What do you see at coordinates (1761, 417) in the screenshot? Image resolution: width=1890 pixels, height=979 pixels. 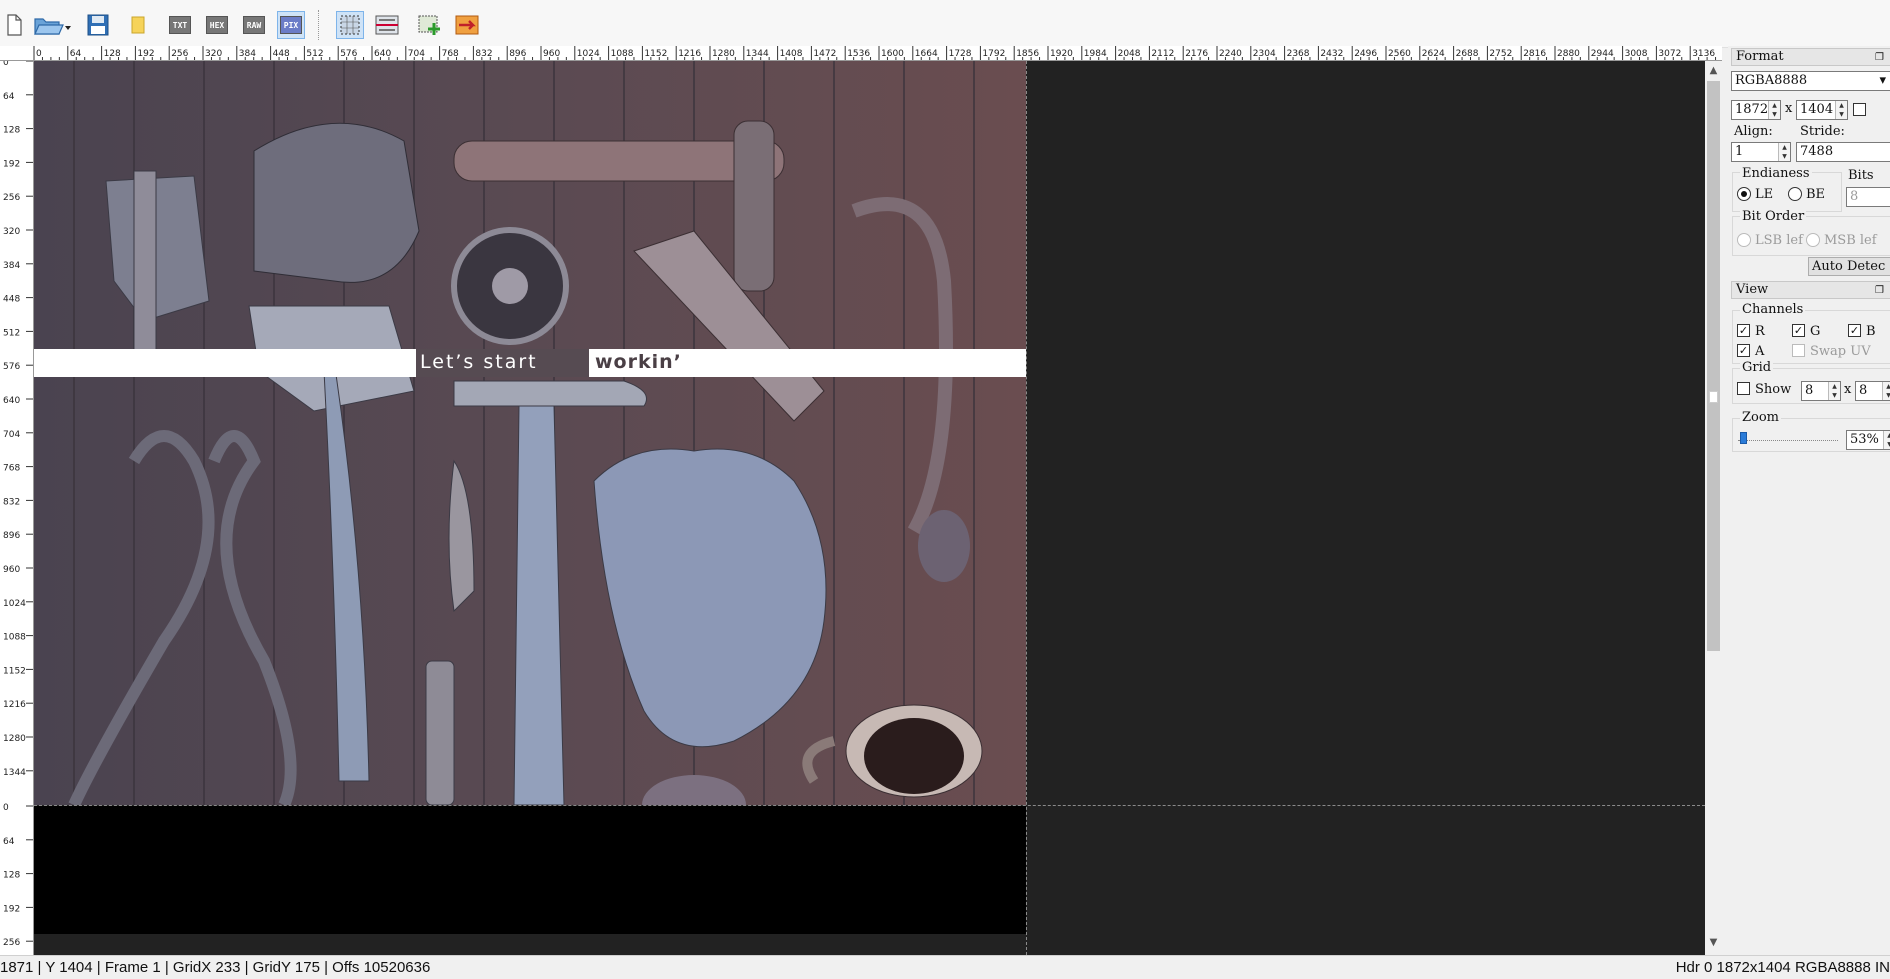 I see `zoom-label: Zoom` at bounding box center [1761, 417].